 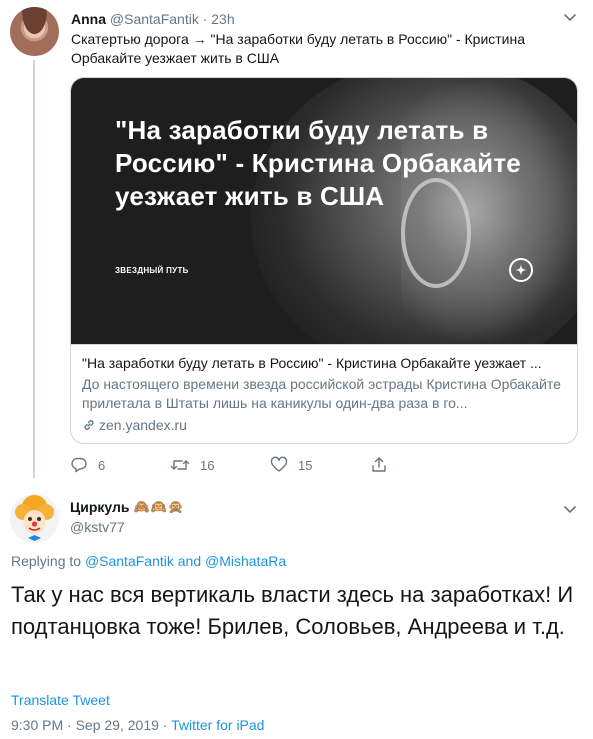 What do you see at coordinates (100, 507) in the screenshot?
I see `user-name: Циркуль` at bounding box center [100, 507].